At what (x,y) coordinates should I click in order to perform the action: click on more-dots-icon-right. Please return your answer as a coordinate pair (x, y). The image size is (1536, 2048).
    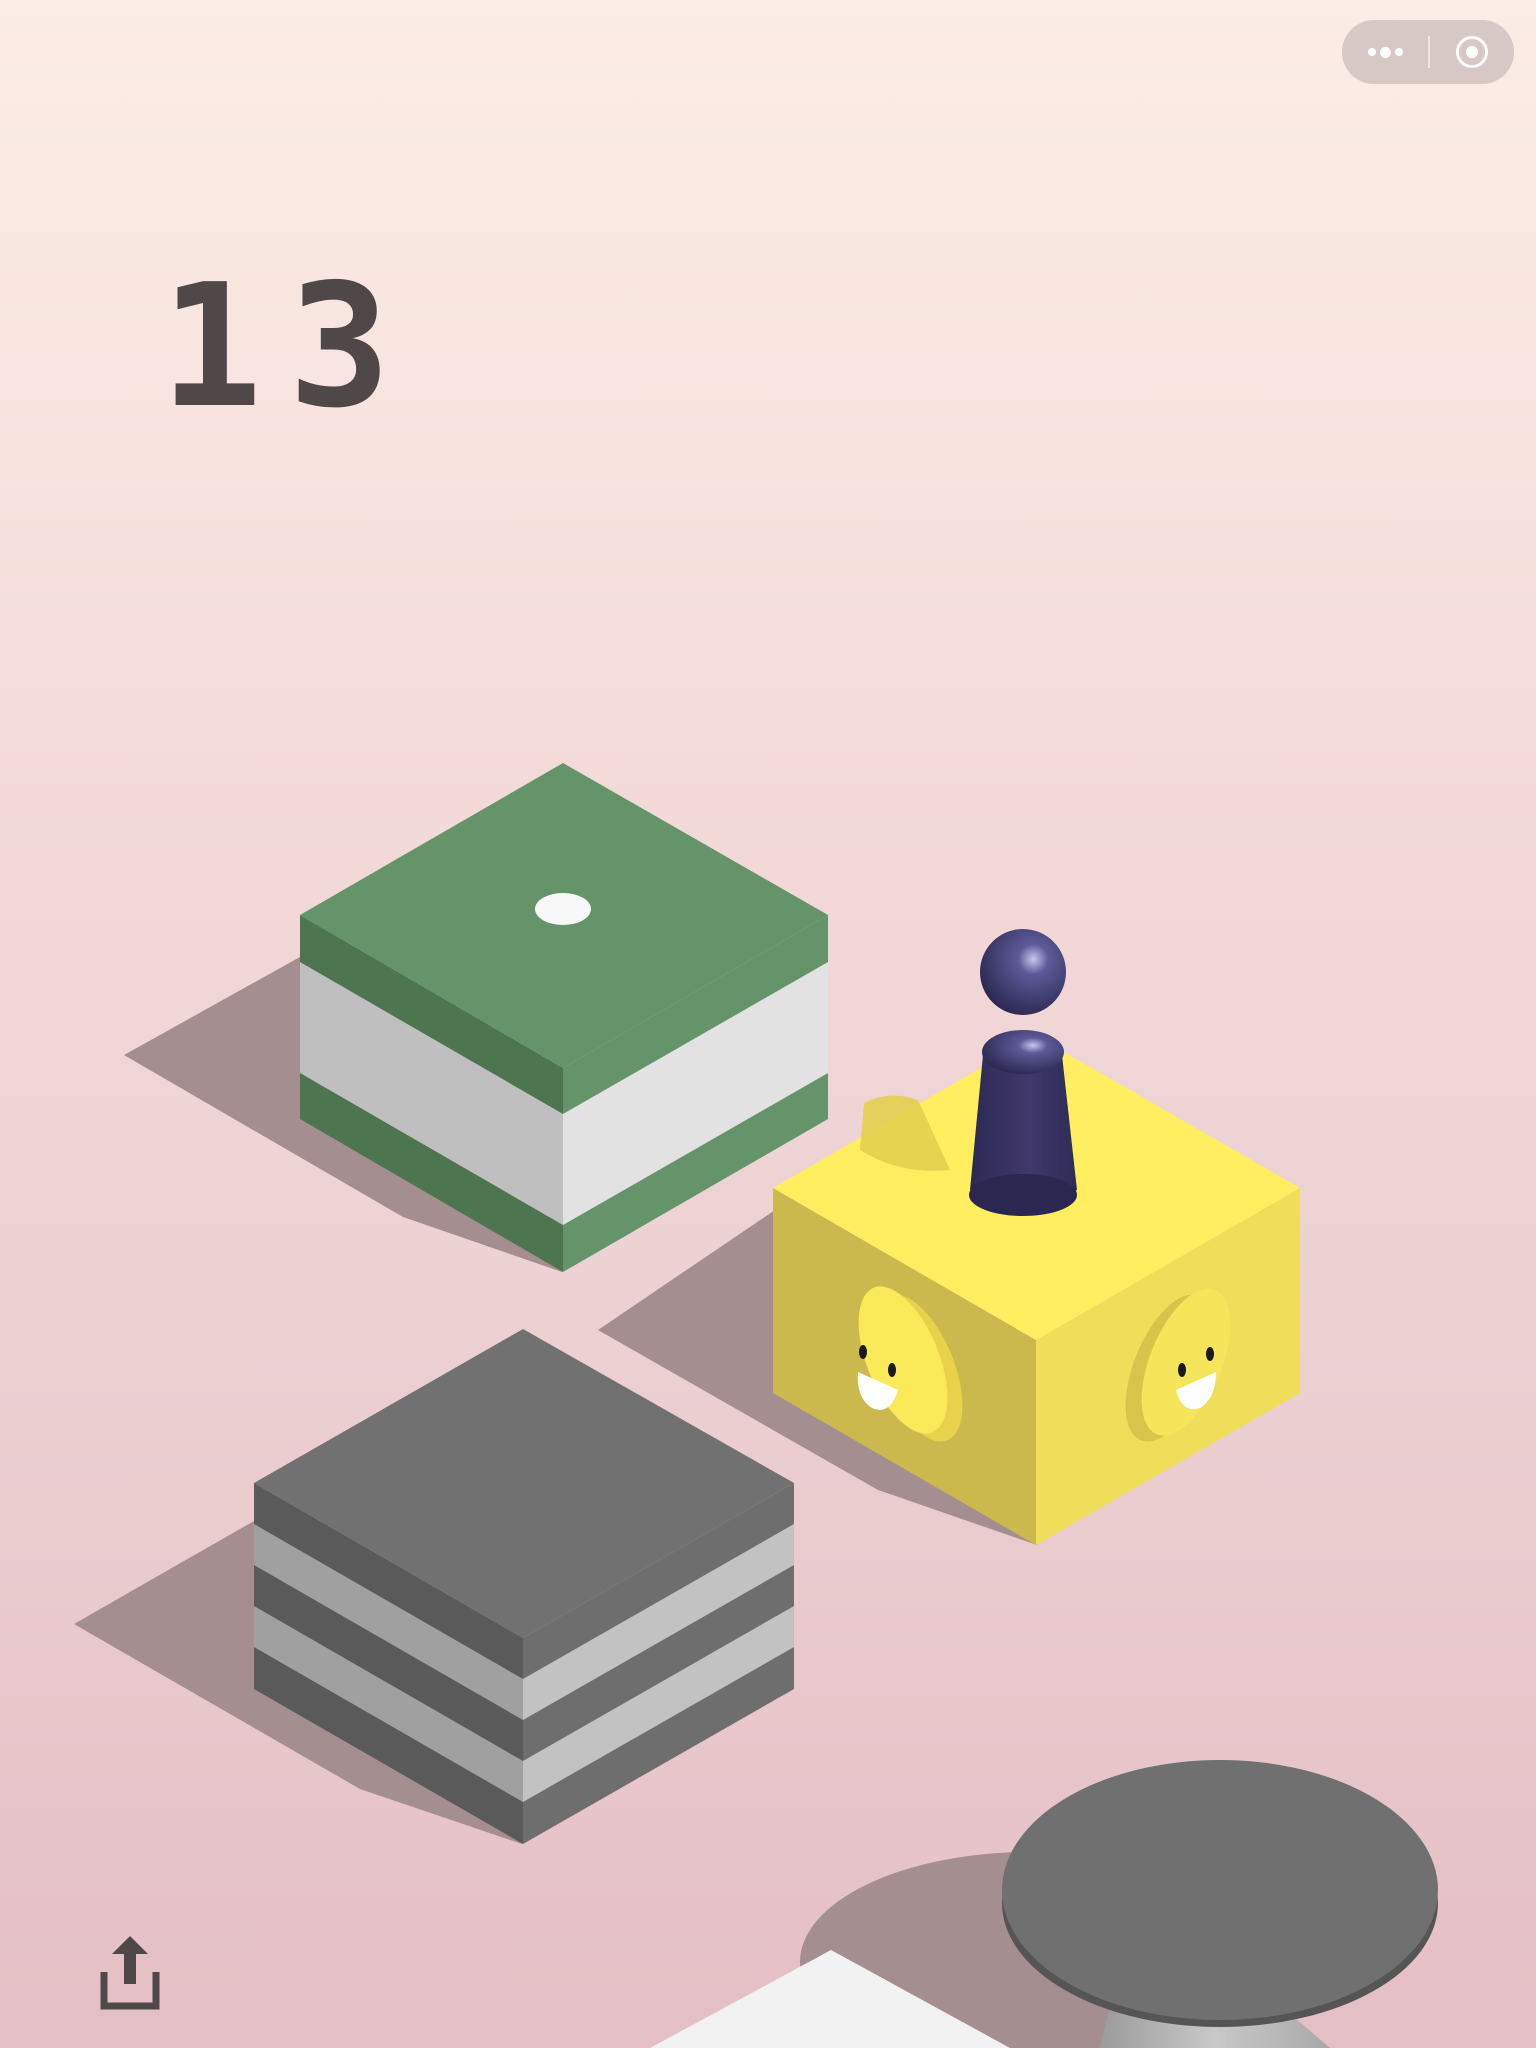
    Looking at the image, I should click on (1399, 52).